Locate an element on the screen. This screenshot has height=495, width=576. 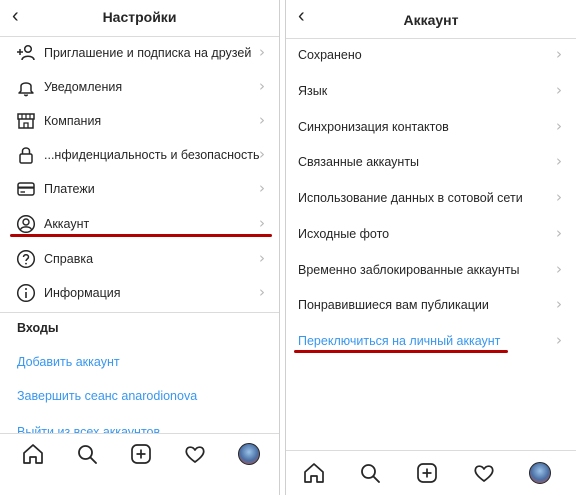
account-item-label: Использование данных в сотовой сети is located at coordinates (410, 198).